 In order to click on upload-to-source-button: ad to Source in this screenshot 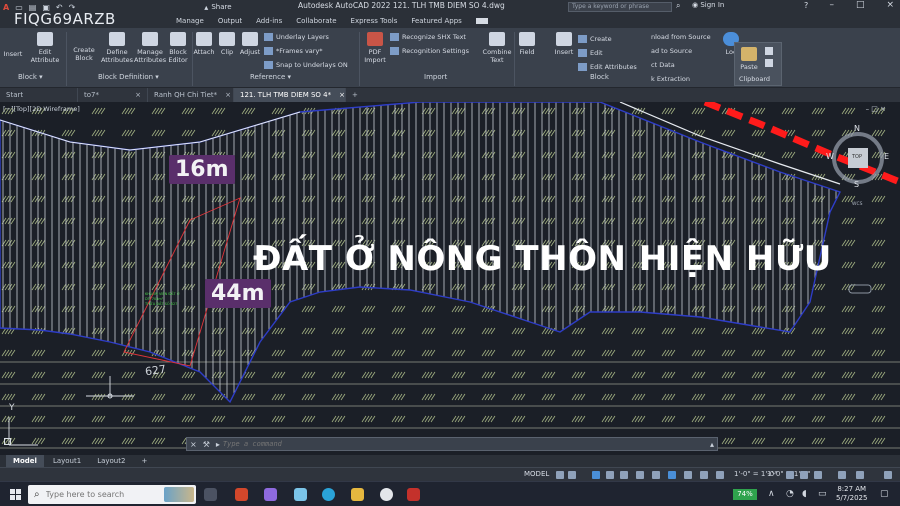, I will do `click(681, 51)`.